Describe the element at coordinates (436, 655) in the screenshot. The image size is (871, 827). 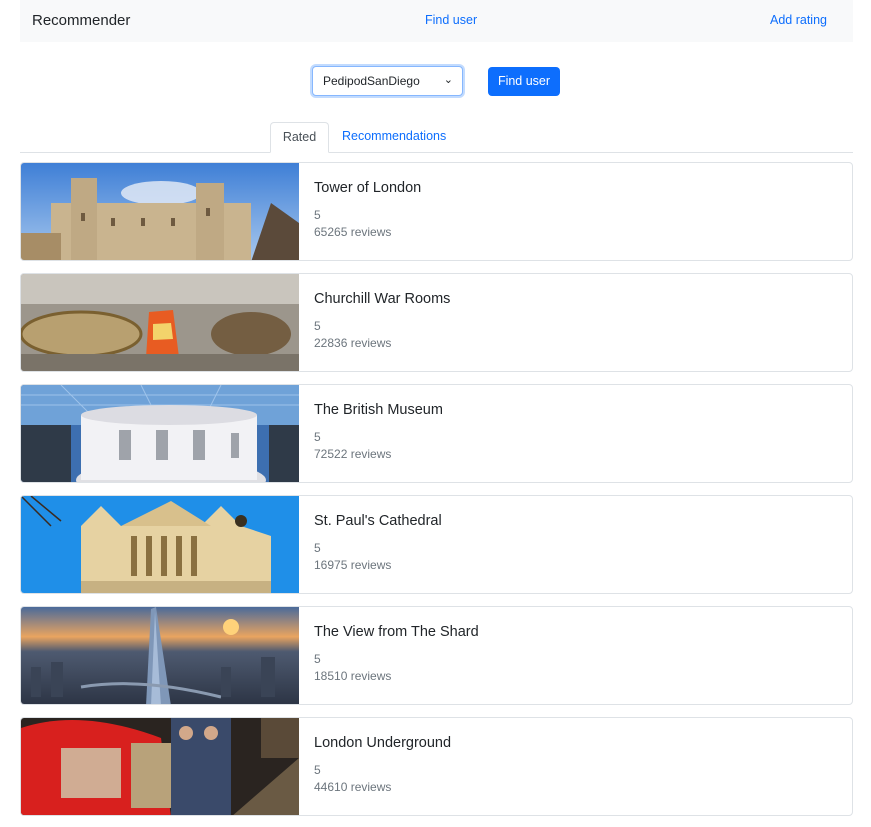
I see `place-card: The View from The Shard 5 18510 reviews` at that location.